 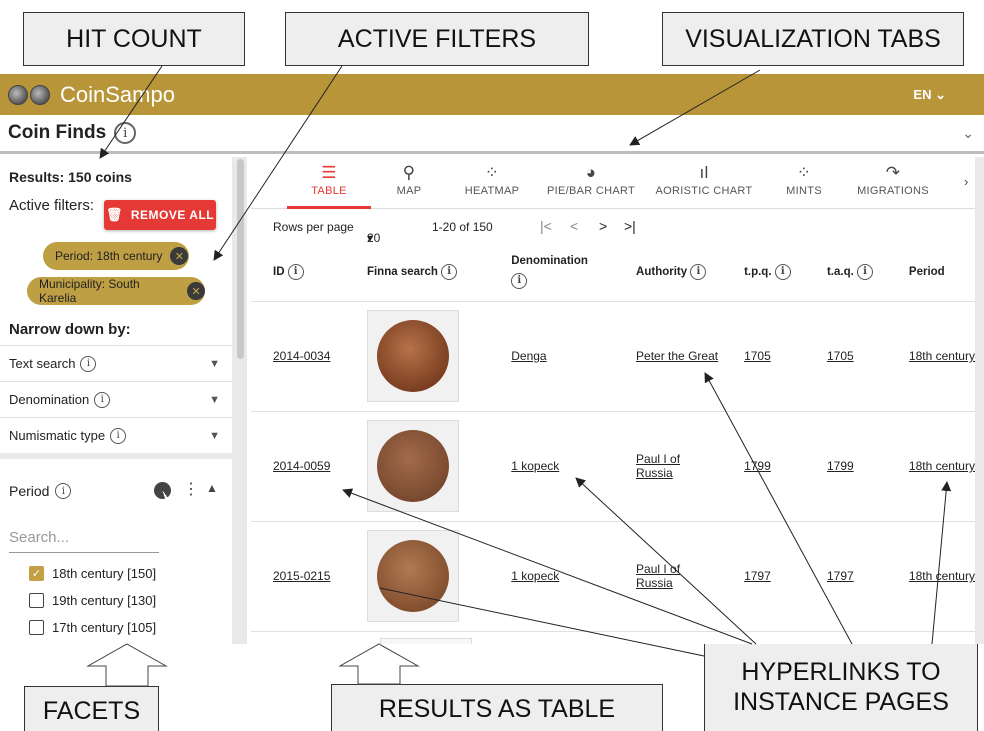 I want to click on chevron-right-icon: ›, so click(x=966, y=181).